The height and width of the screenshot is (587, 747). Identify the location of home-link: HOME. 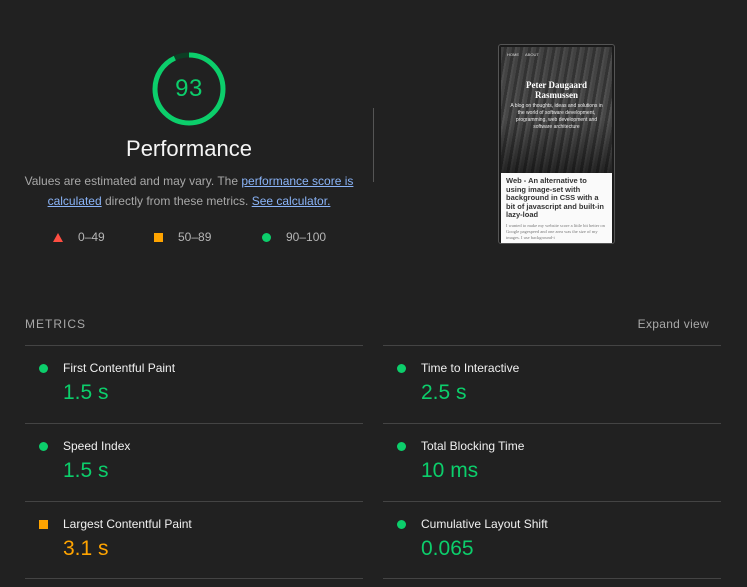
(513, 54).